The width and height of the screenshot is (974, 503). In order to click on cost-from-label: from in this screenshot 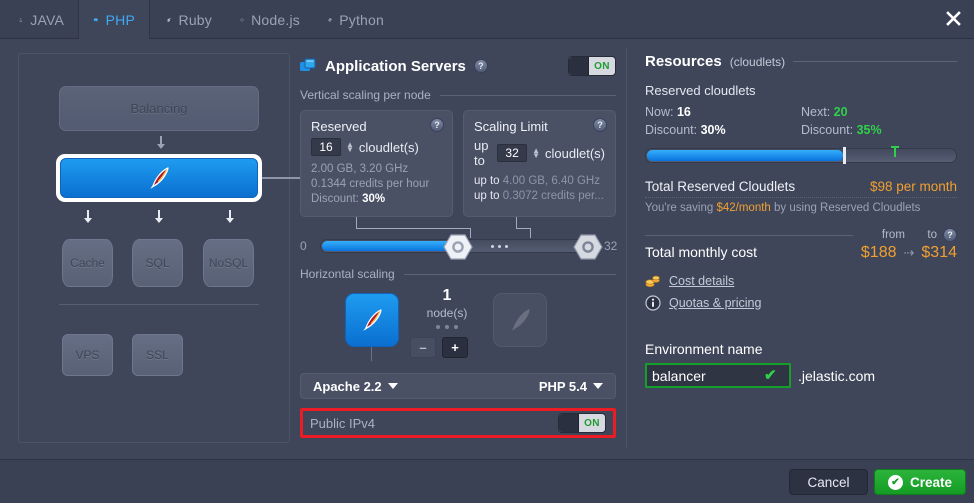, I will do `click(893, 235)`.